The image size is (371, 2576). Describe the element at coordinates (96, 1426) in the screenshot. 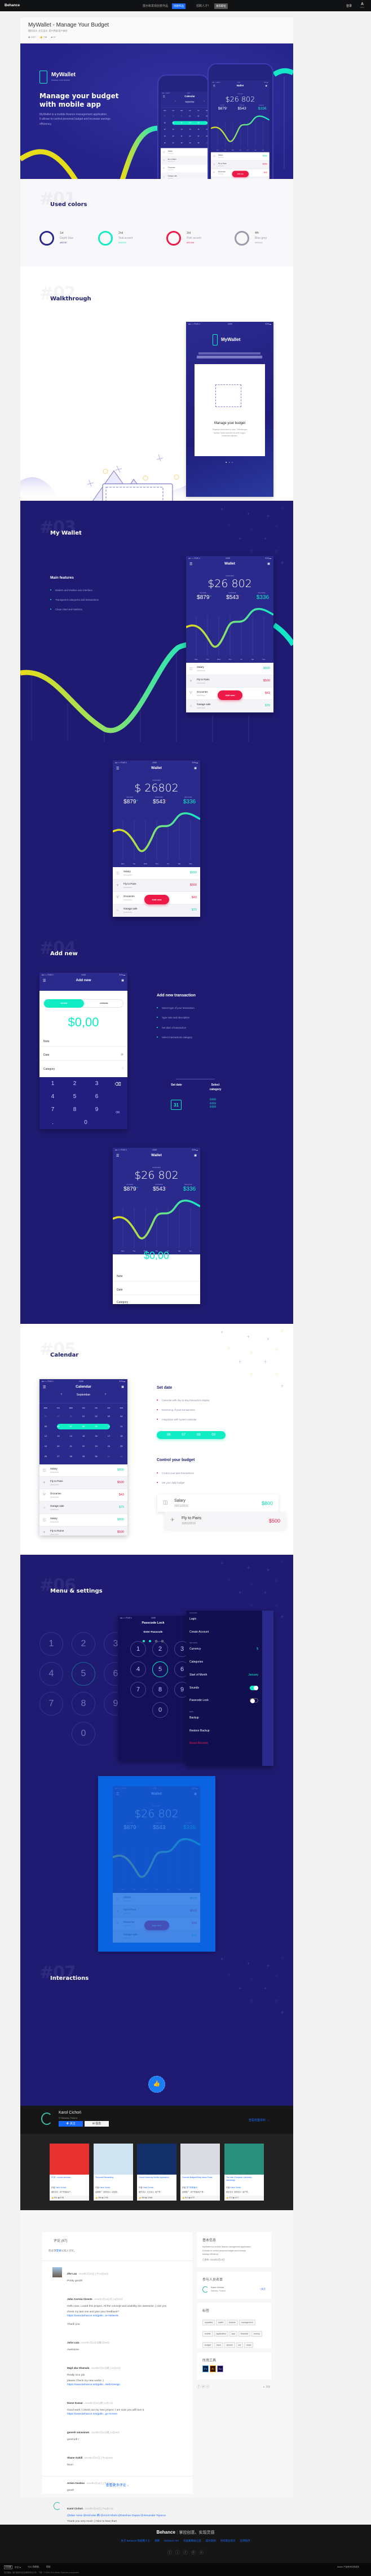

I see `calendar-day: 09` at that location.